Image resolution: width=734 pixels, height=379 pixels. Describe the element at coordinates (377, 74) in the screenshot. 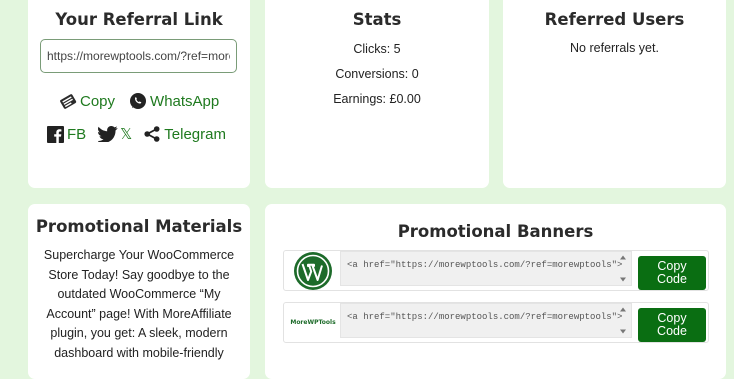

I see `conversions-stat: Conversions: 0` at that location.